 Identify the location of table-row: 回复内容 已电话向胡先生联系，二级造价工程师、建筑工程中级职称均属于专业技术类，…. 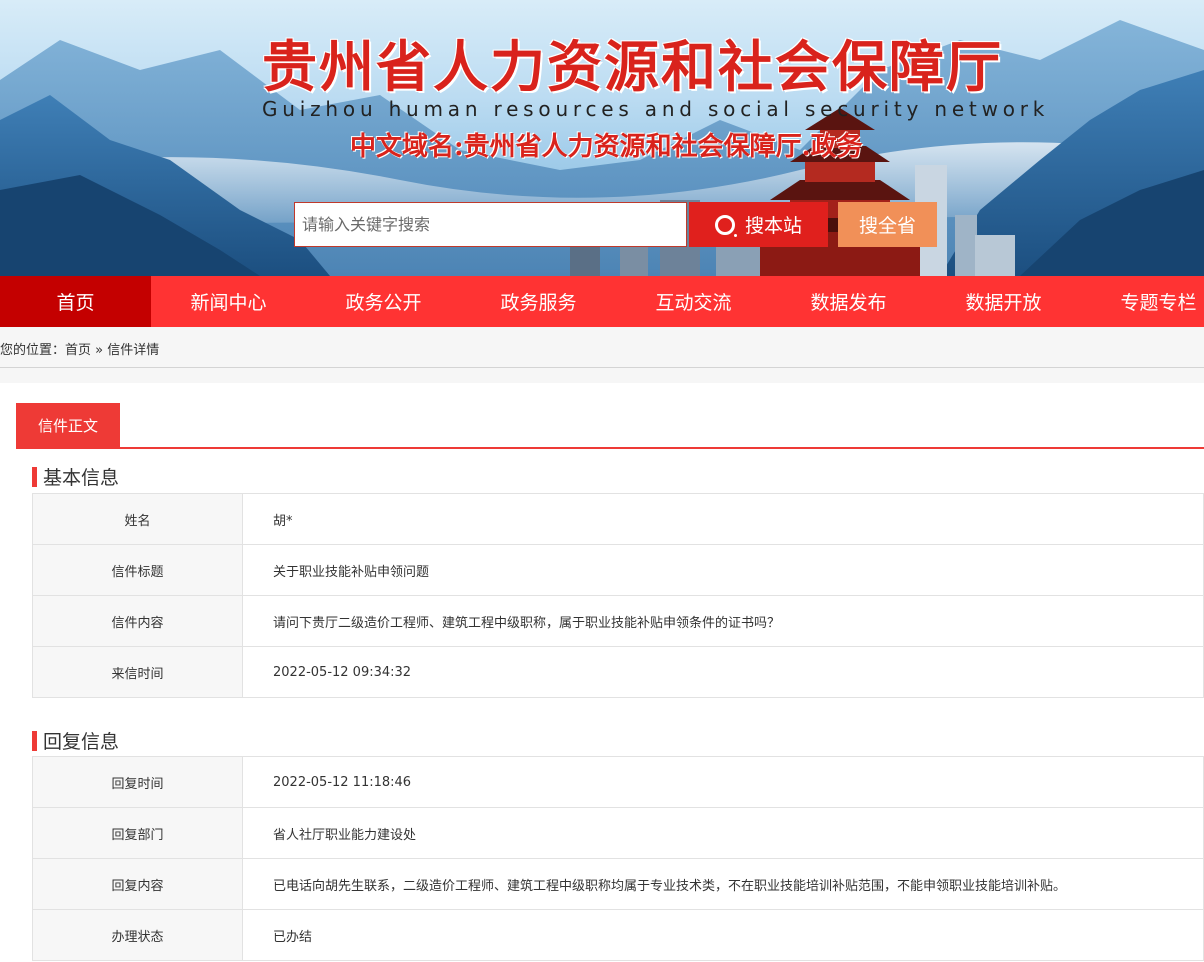
(618, 884).